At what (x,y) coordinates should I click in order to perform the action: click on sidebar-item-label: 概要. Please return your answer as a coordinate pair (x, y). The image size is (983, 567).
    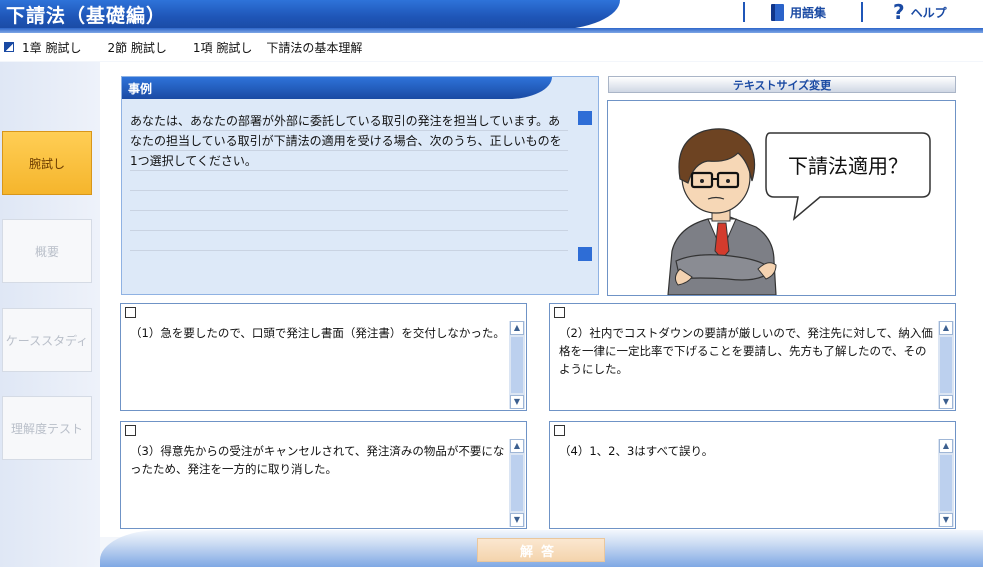
    Looking at the image, I should click on (46, 251).